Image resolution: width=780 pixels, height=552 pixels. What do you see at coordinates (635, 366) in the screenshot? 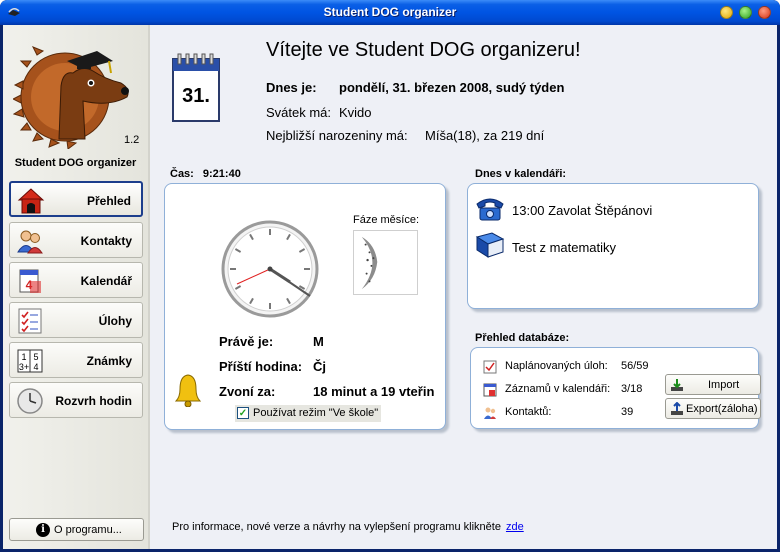
I see `db-row-value: 56/59` at bounding box center [635, 366].